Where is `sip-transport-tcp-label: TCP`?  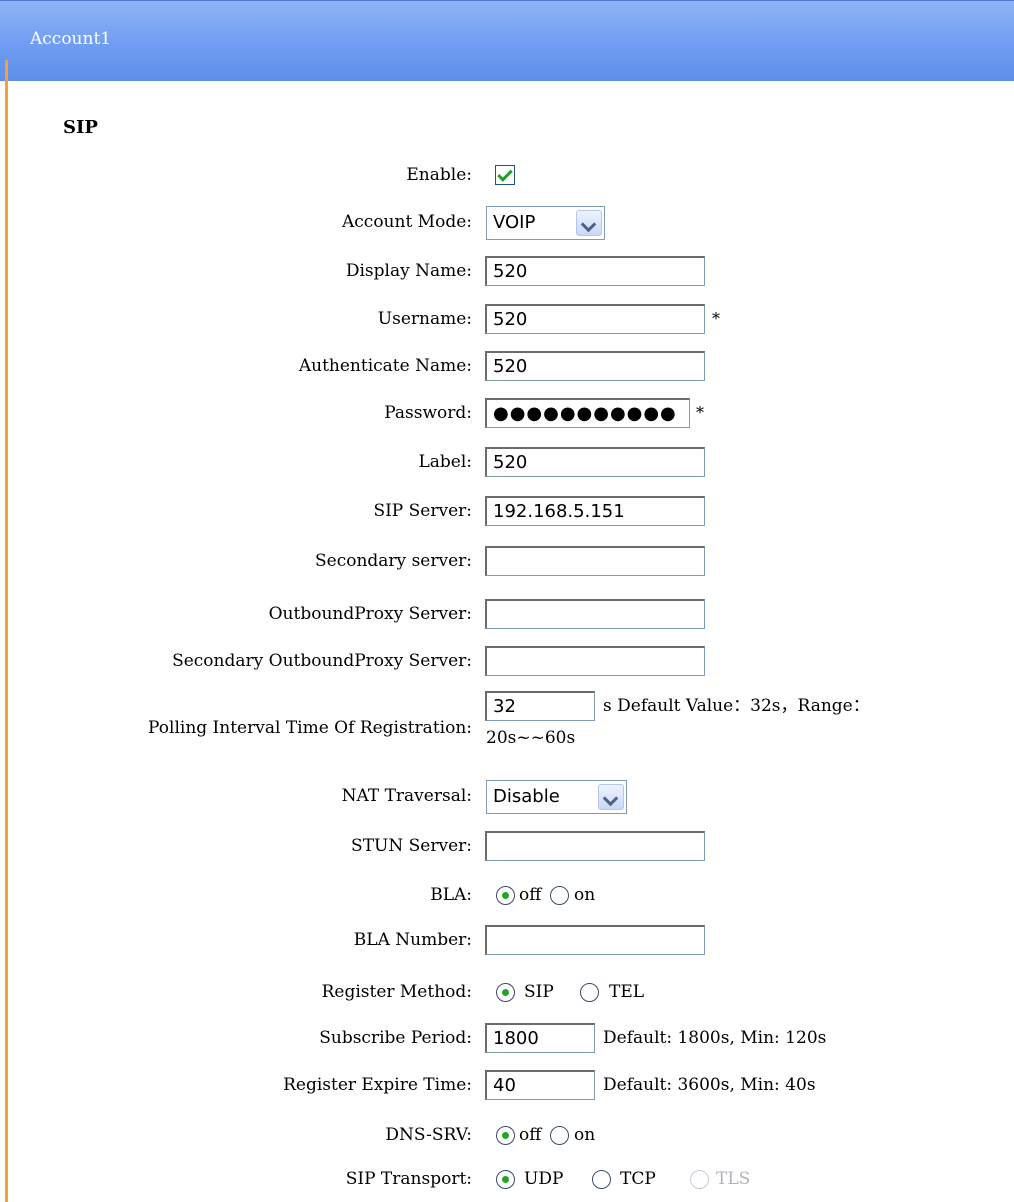 sip-transport-tcp-label: TCP is located at coordinates (638, 1179).